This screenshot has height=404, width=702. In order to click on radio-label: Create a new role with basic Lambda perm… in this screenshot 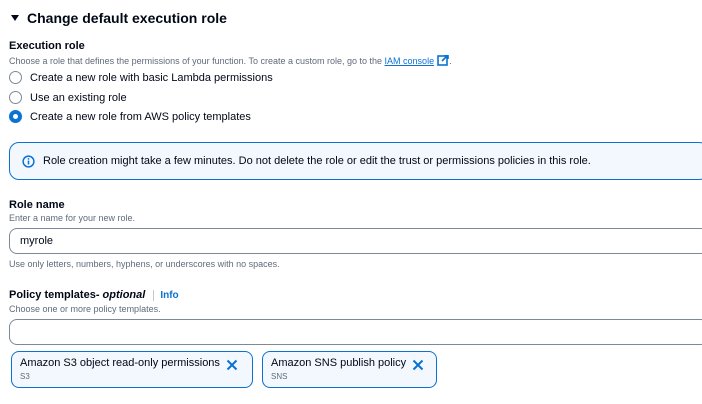, I will do `click(151, 77)`.